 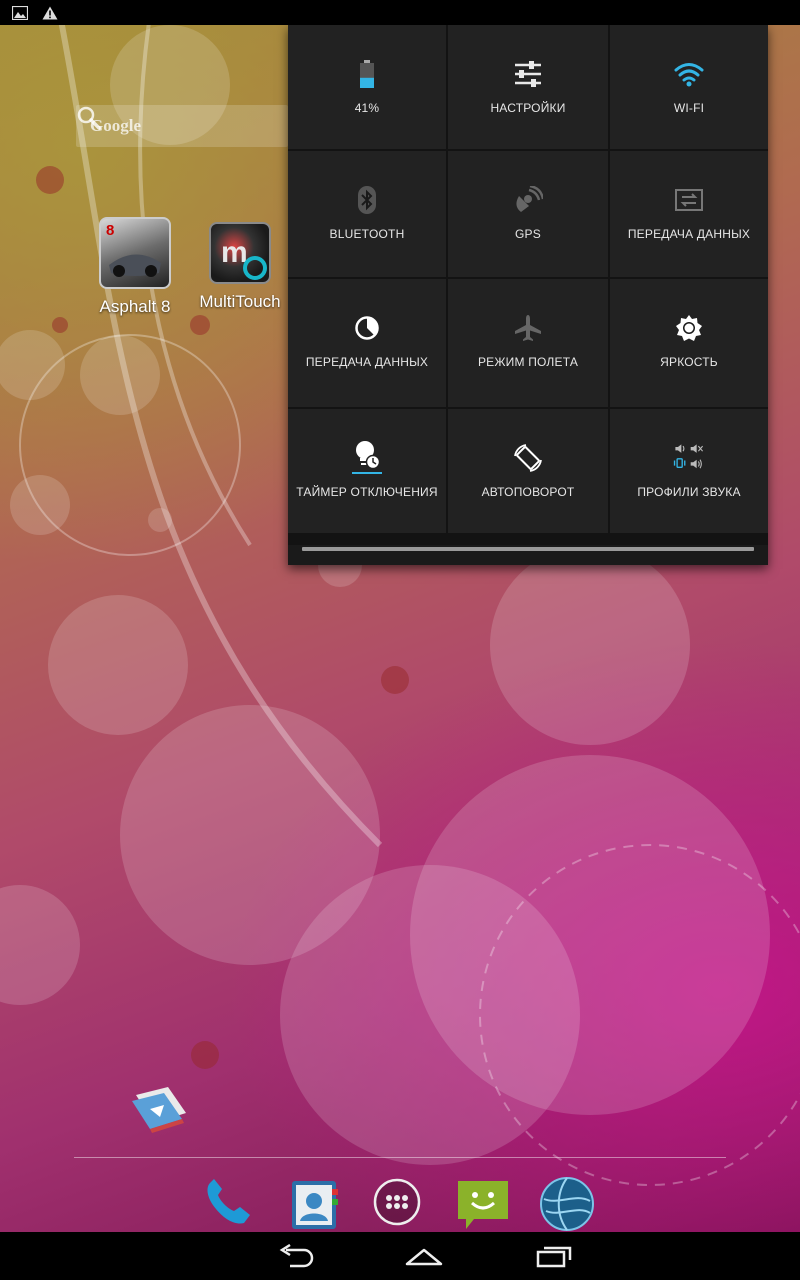 I want to click on tile-label: 41%, so click(x=367, y=108).